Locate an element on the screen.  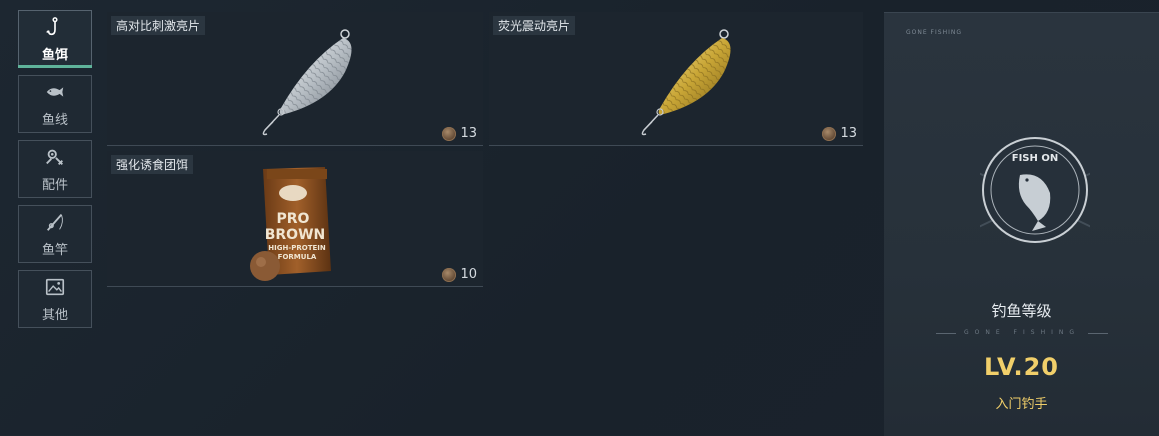
fishing-rank: 入门钓手 is located at coordinates (1021, 404).